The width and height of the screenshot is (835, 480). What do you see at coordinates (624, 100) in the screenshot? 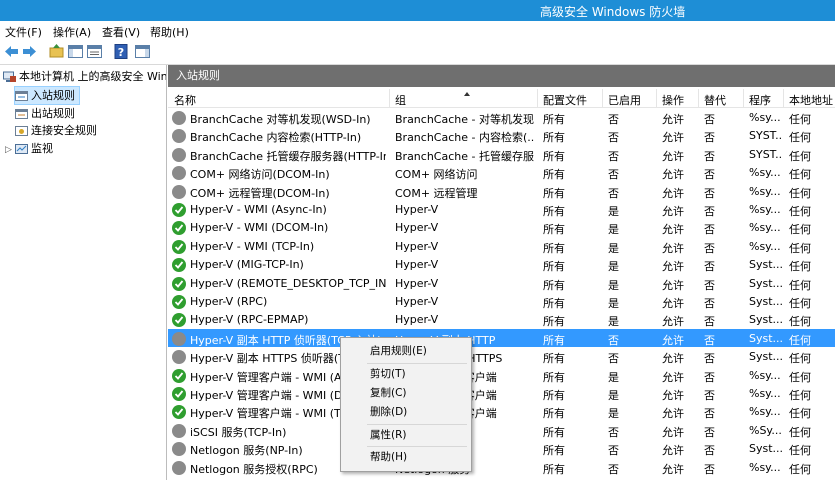
I see `column-enabled: 已启用` at bounding box center [624, 100].